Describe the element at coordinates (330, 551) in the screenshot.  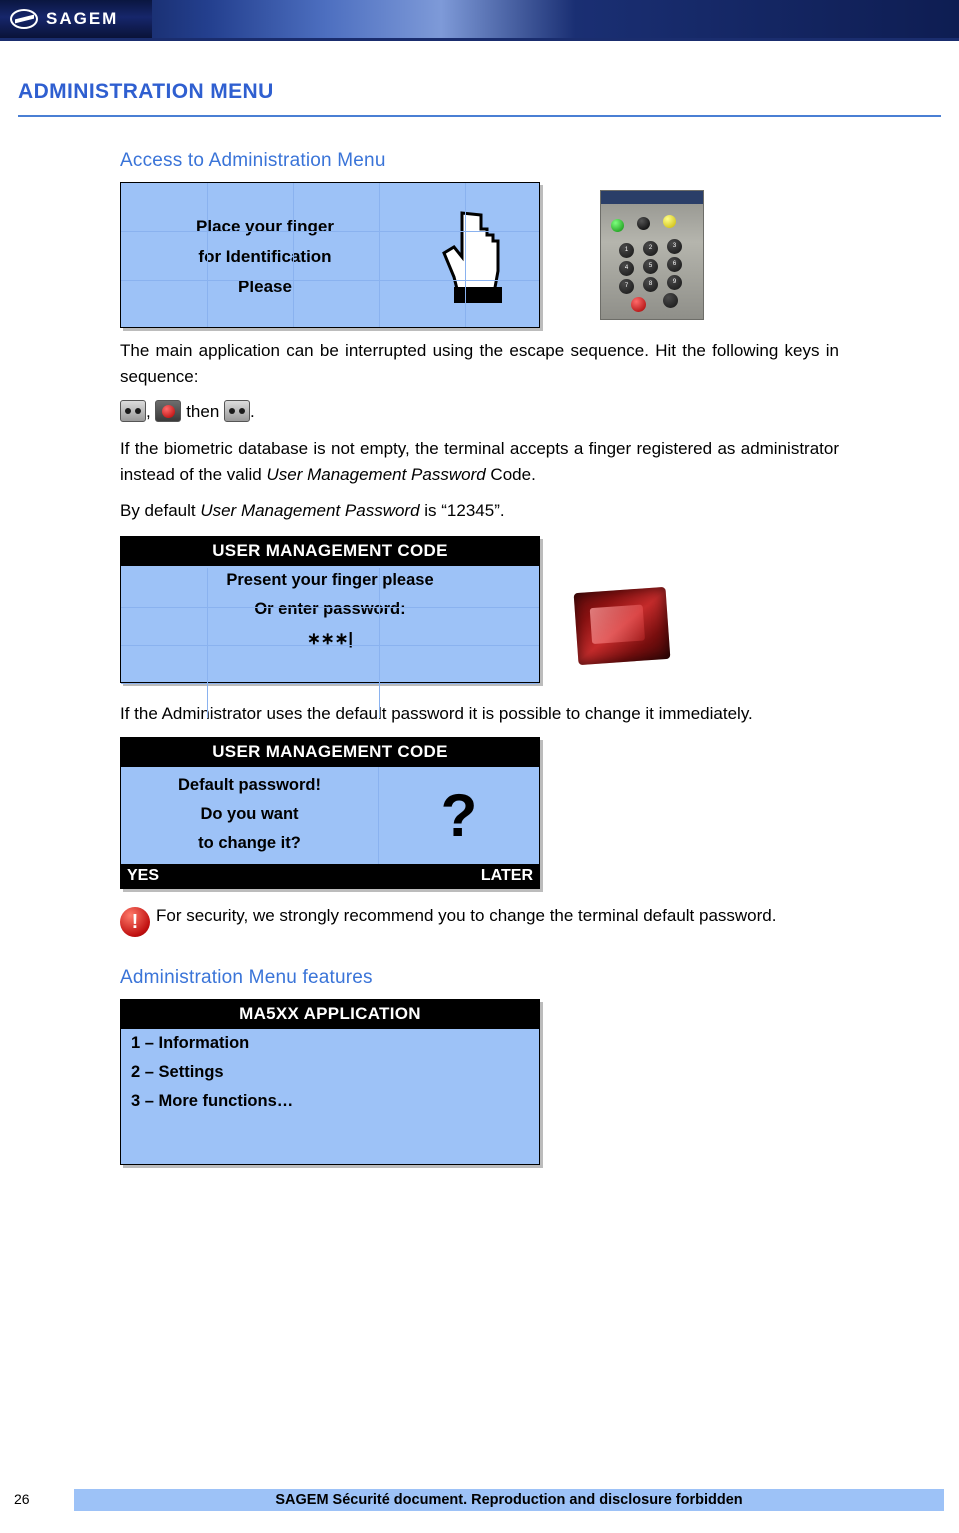
I see `lcd-title-bar: USER MANAGEMENT CODE` at that location.